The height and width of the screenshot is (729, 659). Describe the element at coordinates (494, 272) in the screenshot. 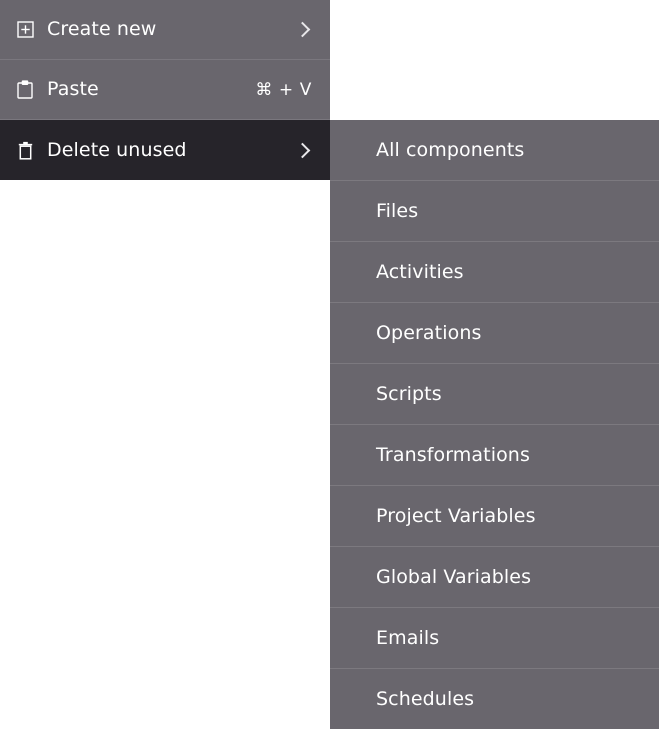

I see `submenu-item-activities: Activities` at that location.